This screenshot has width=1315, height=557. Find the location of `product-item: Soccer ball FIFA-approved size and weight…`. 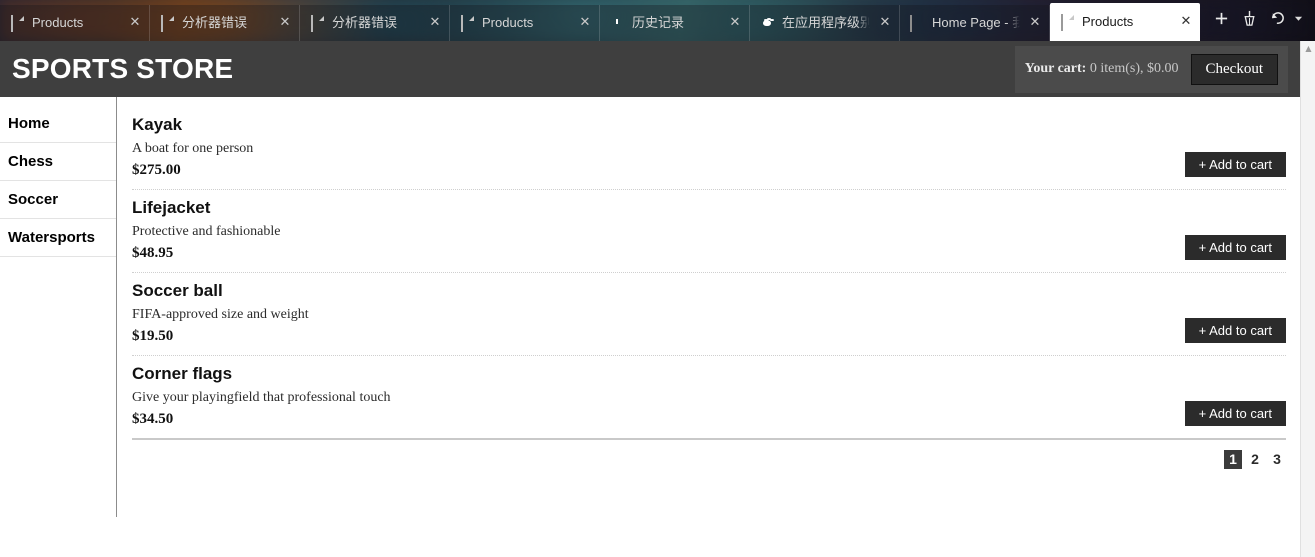

product-item: Soccer ball FIFA-approved size and weight… is located at coordinates (709, 314).